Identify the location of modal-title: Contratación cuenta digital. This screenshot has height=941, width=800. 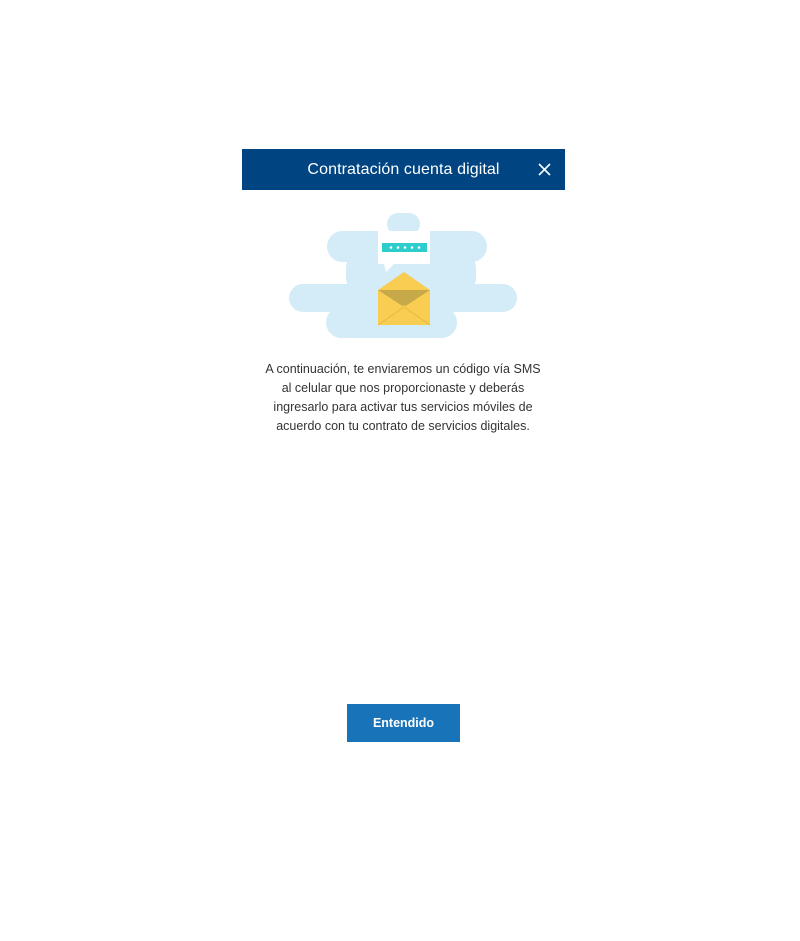
(403, 169).